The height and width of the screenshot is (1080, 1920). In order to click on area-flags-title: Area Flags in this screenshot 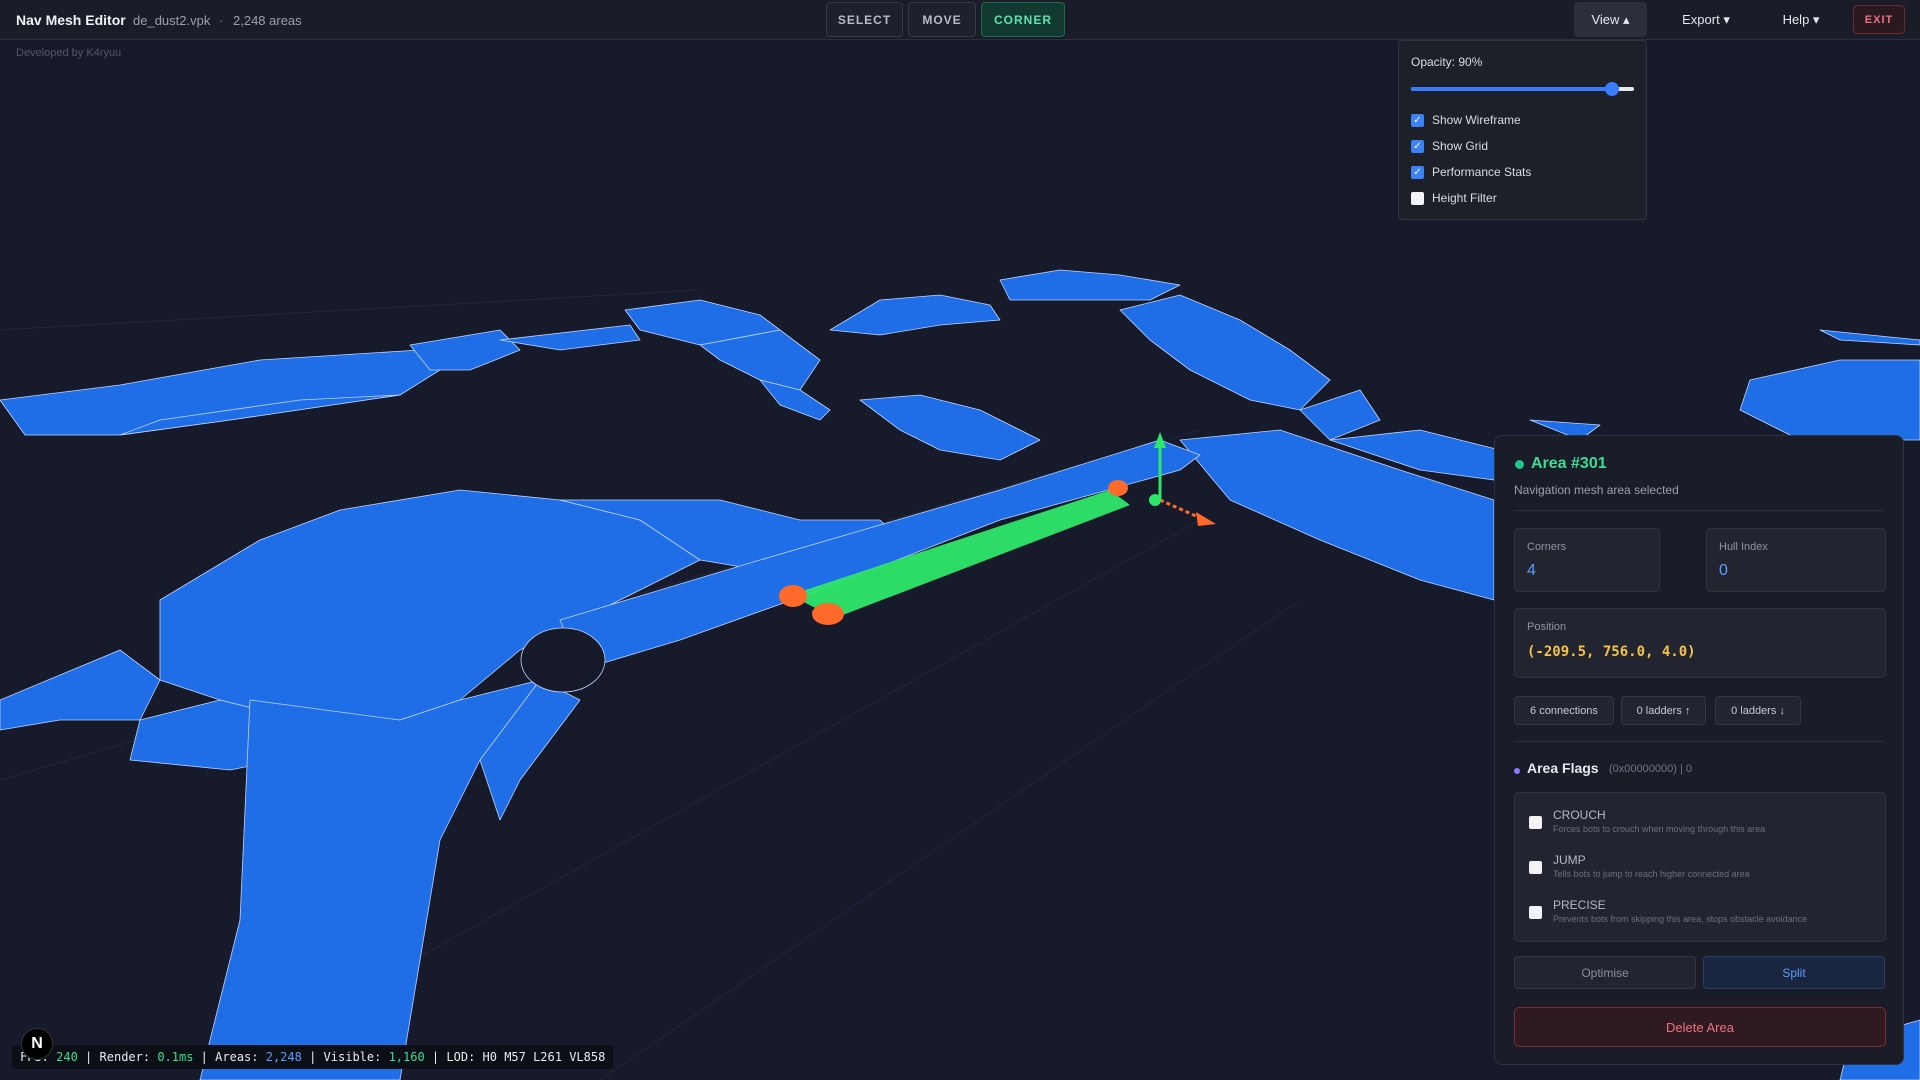, I will do `click(1563, 768)`.